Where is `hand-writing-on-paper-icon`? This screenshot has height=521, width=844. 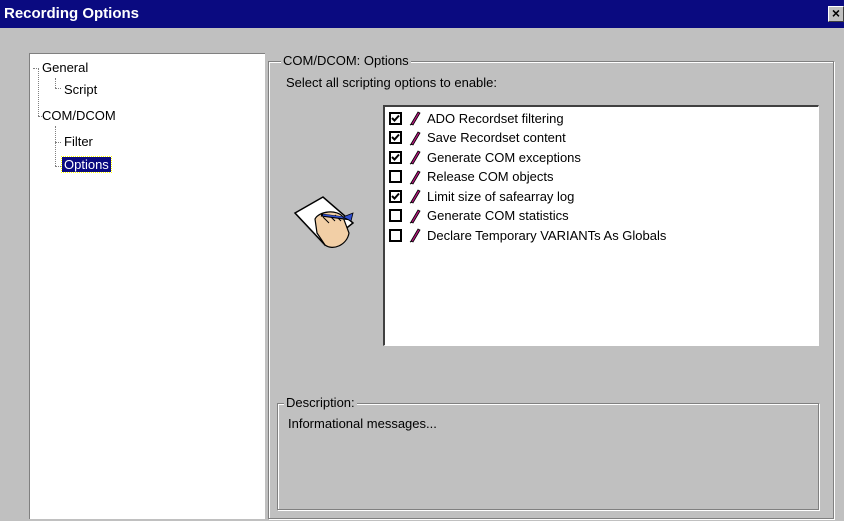 hand-writing-on-paper-icon is located at coordinates (328, 223).